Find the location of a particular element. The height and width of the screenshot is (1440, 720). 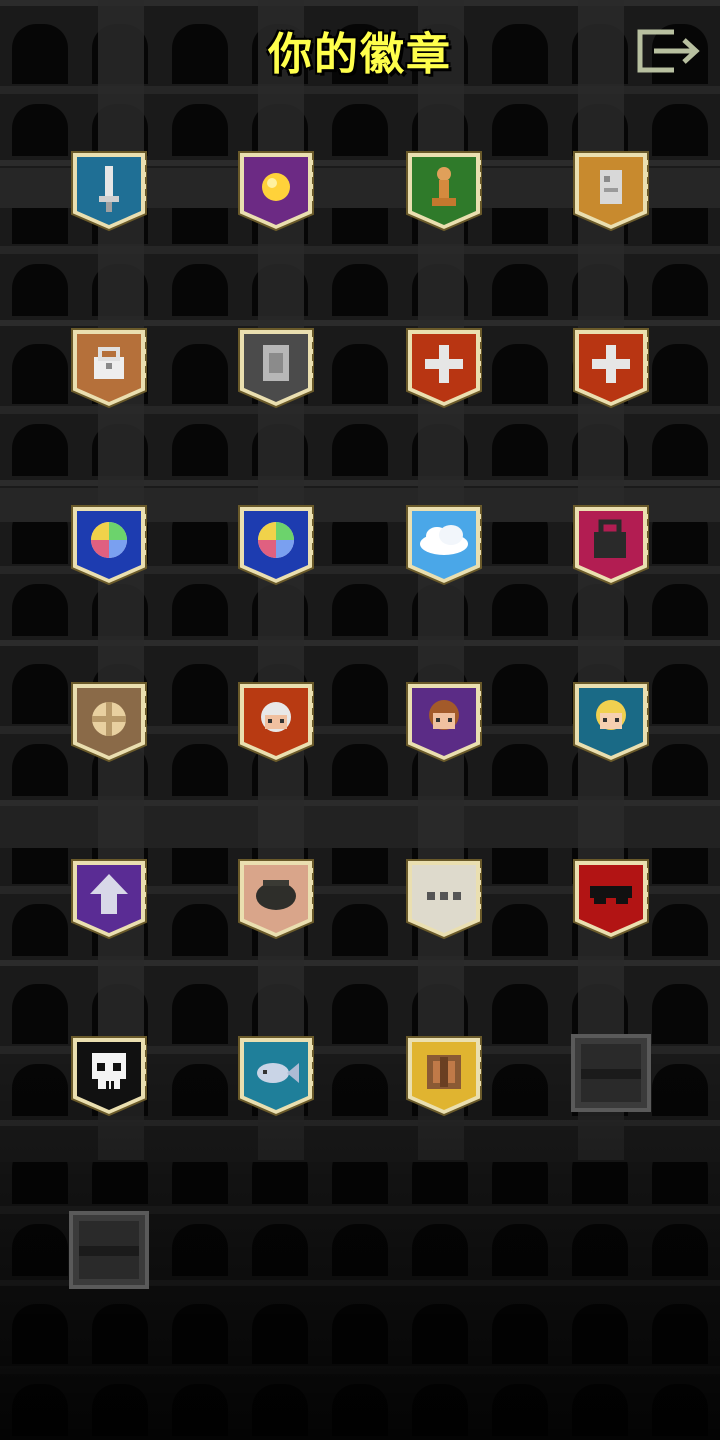

warrior-badge is located at coordinates (276, 722).